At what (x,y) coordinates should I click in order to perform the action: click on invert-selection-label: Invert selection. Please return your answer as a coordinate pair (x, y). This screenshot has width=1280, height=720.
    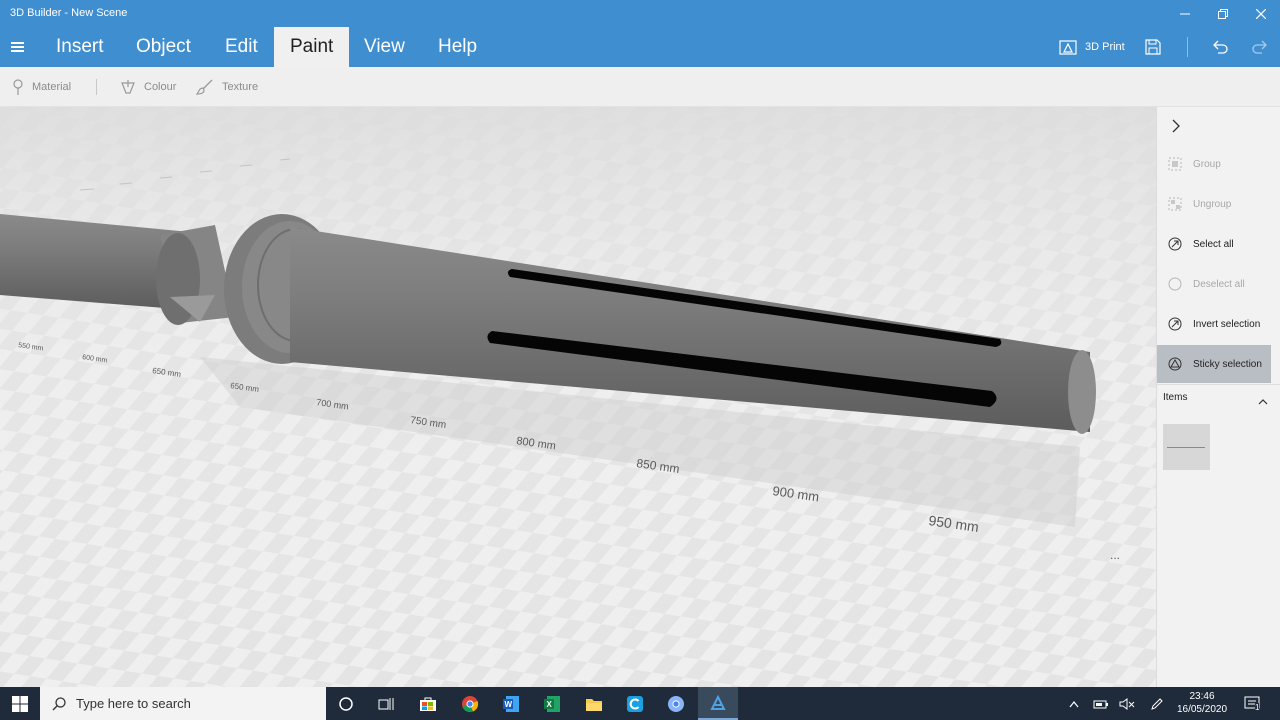
    Looking at the image, I should click on (1227, 324).